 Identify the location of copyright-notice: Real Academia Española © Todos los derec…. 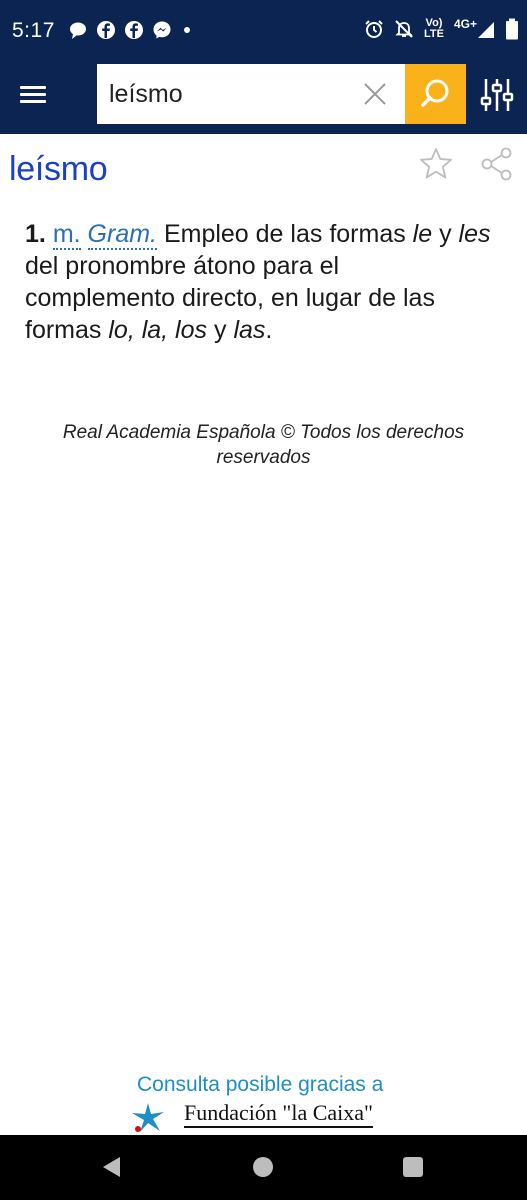
(263, 445).